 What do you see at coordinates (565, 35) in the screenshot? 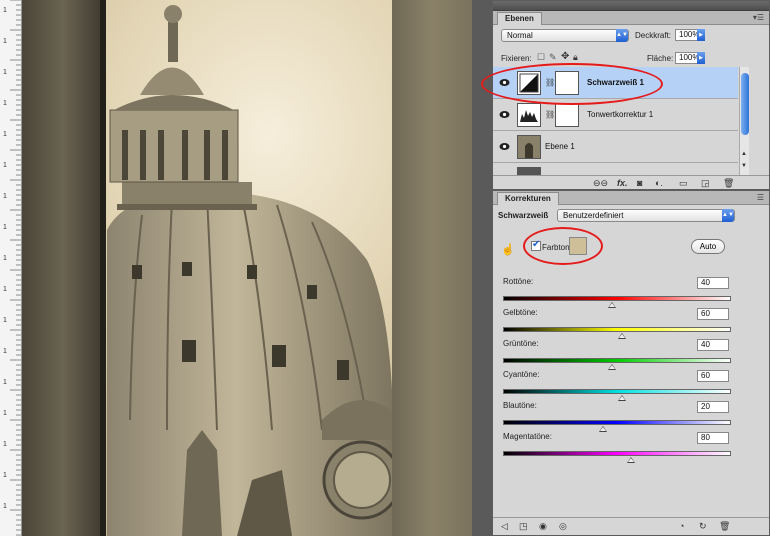
I see `blend-mode-select: Normal ▲▼` at bounding box center [565, 35].